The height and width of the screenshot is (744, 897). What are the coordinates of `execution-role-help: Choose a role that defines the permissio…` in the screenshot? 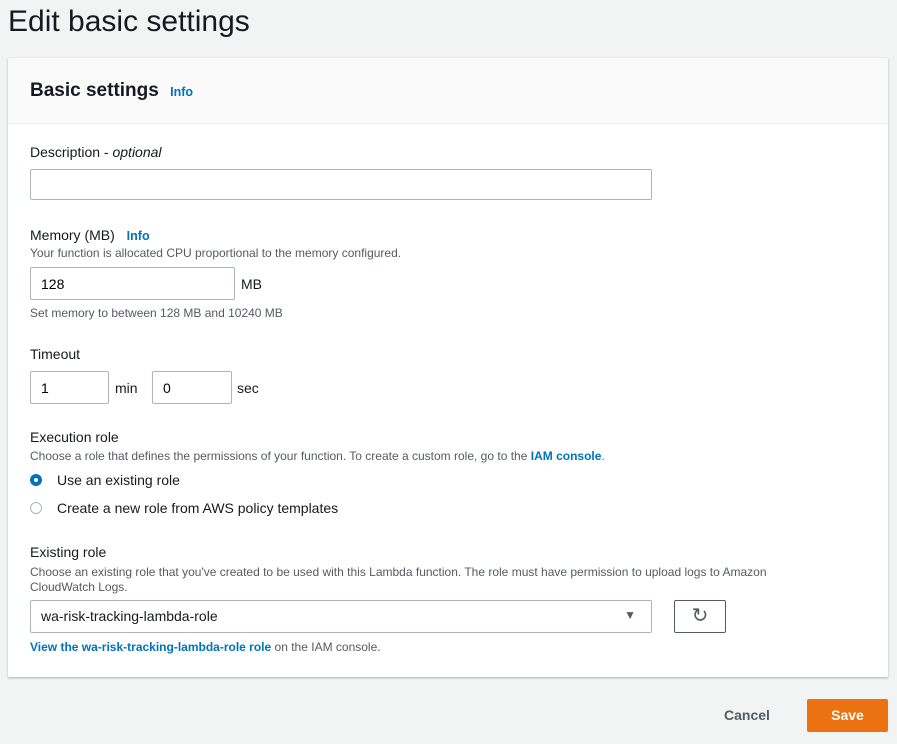 It's located at (317, 456).